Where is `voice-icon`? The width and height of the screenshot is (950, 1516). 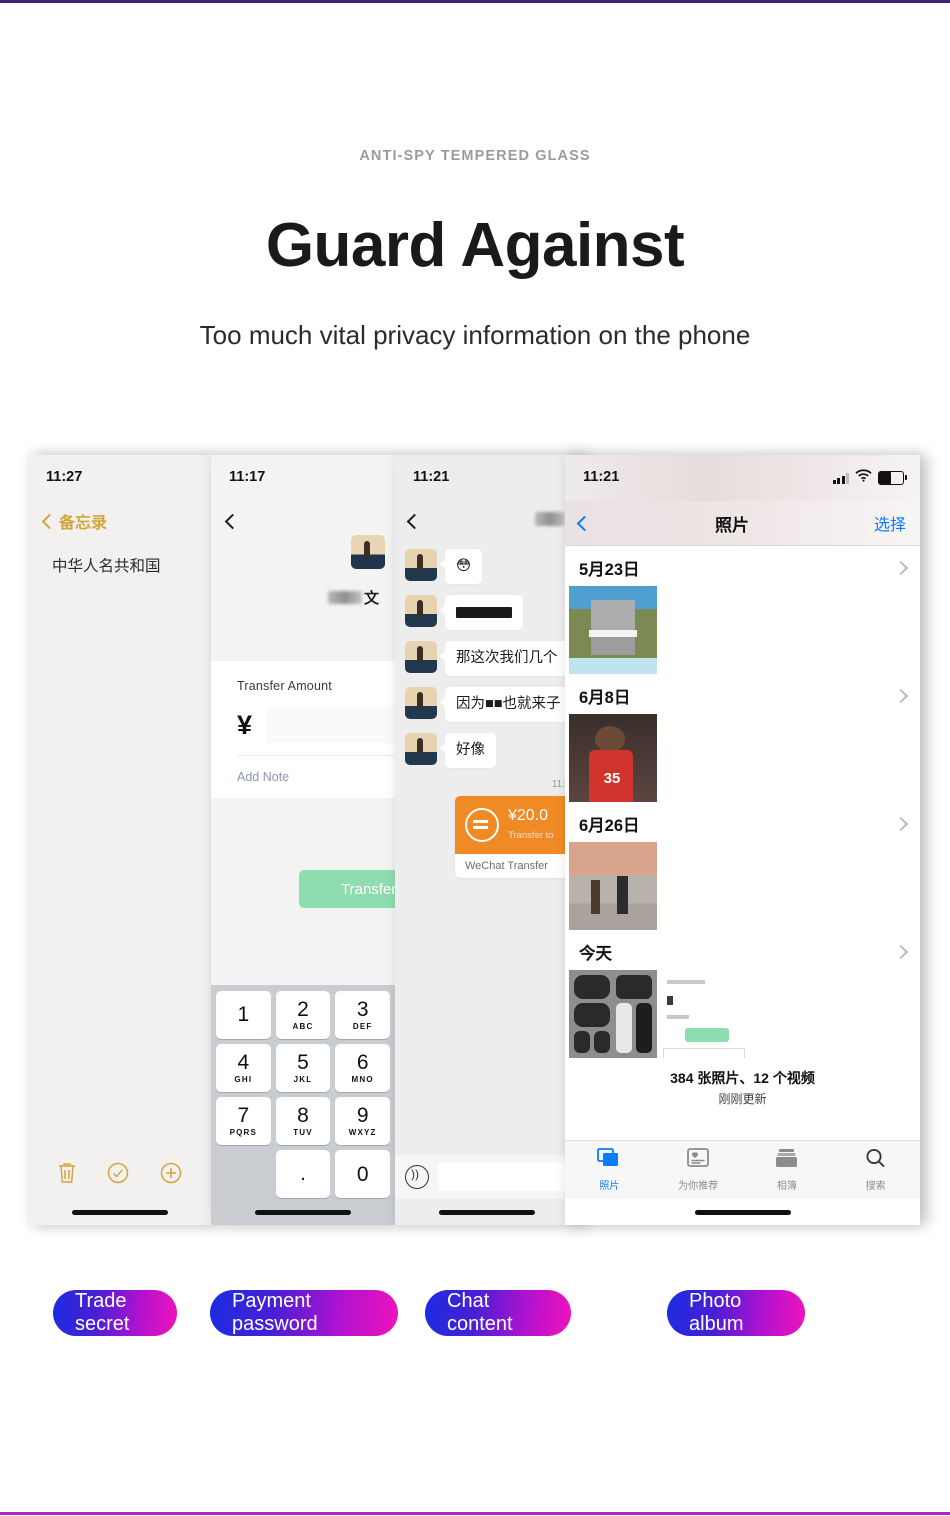 voice-icon is located at coordinates (417, 1177).